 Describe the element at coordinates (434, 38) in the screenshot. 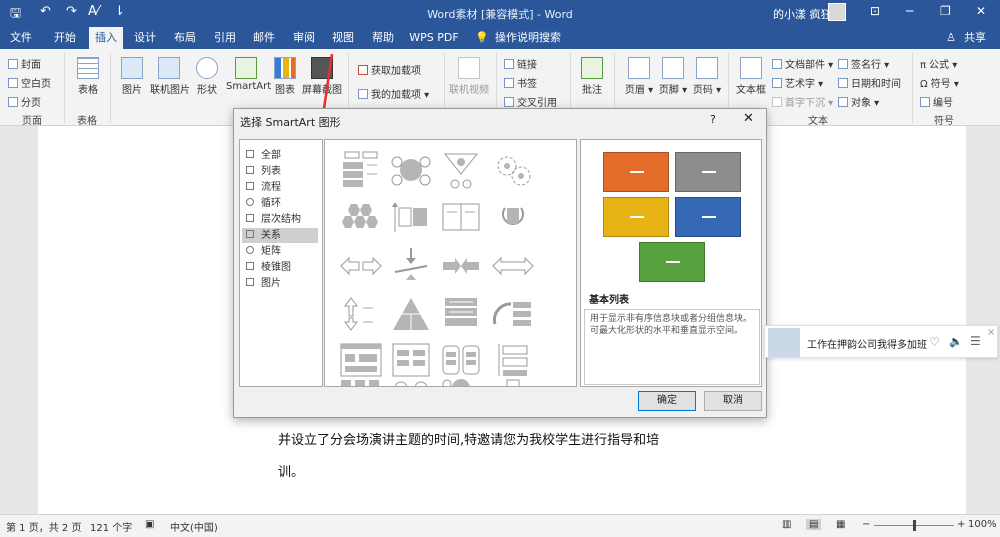

I see `tab-wps-pdf: WPS PDF` at that location.